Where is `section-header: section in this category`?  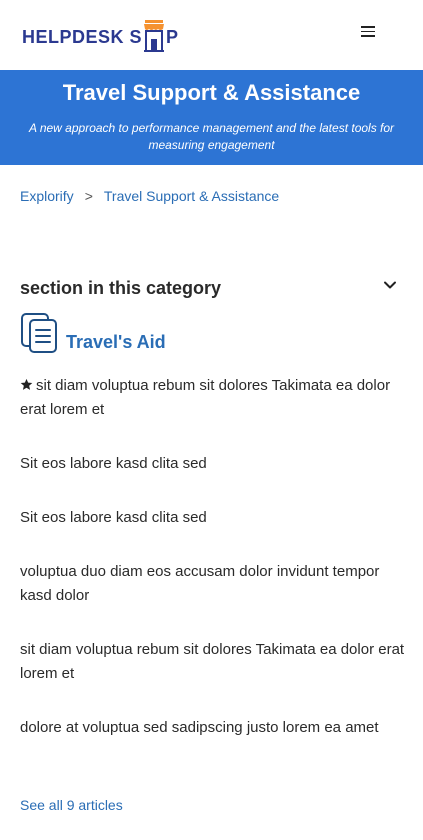
section-header: section in this category is located at coordinates (211, 290).